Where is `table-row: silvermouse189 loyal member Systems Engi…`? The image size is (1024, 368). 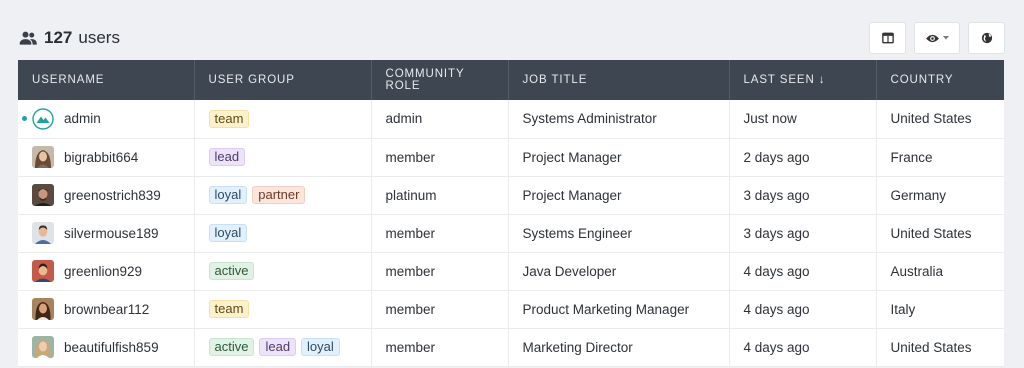 table-row: silvermouse189 loyal member Systems Engi… is located at coordinates (511, 233).